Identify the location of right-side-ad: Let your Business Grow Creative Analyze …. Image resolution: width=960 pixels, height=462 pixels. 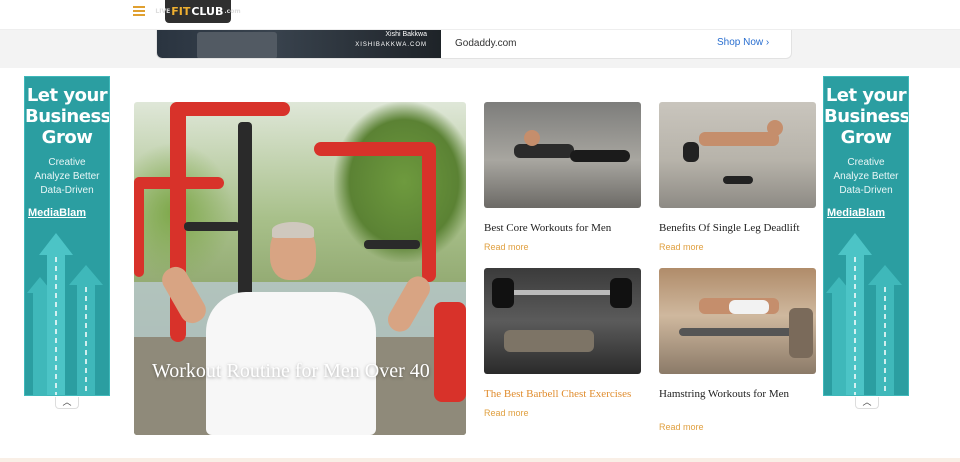
(866, 236).